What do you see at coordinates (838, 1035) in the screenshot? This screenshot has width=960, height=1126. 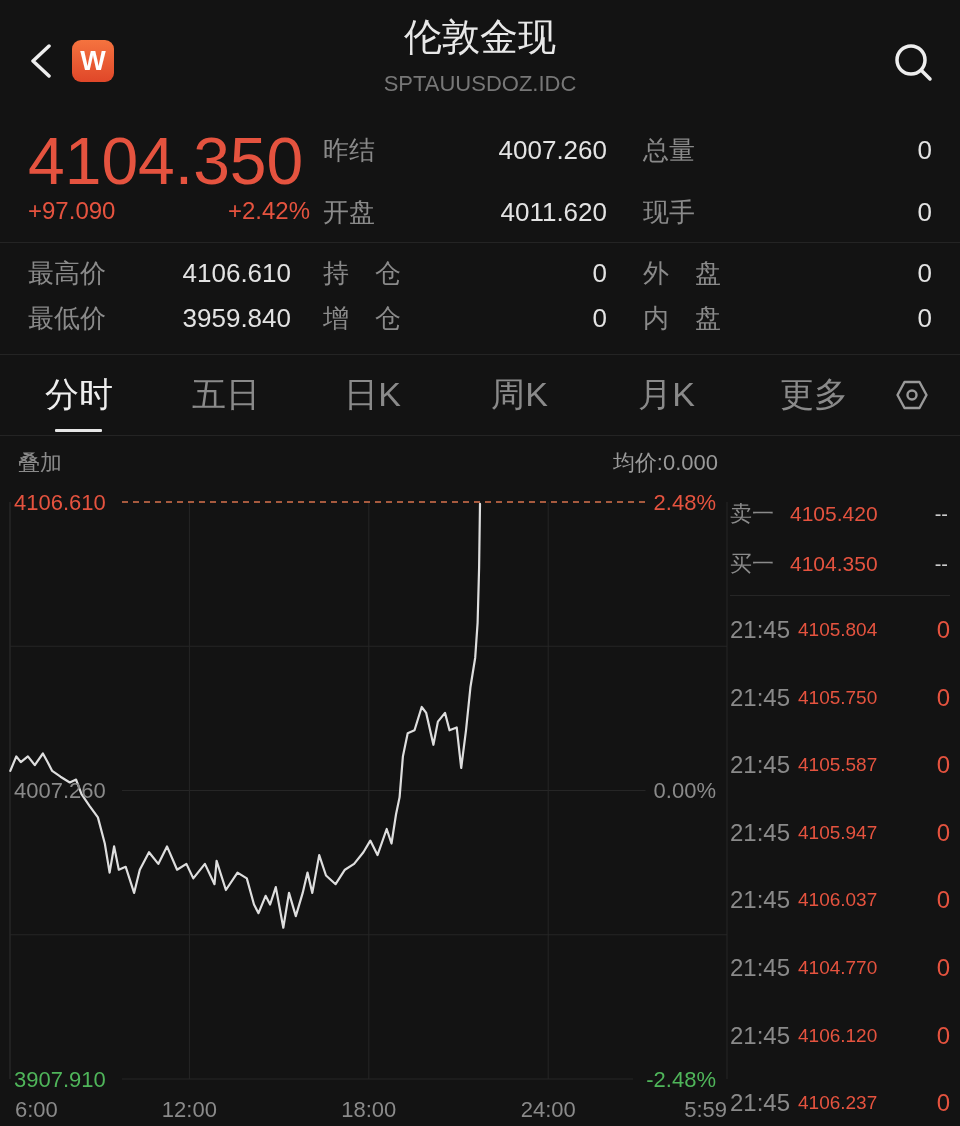 I see `trade-price: 4106.120` at bounding box center [838, 1035].